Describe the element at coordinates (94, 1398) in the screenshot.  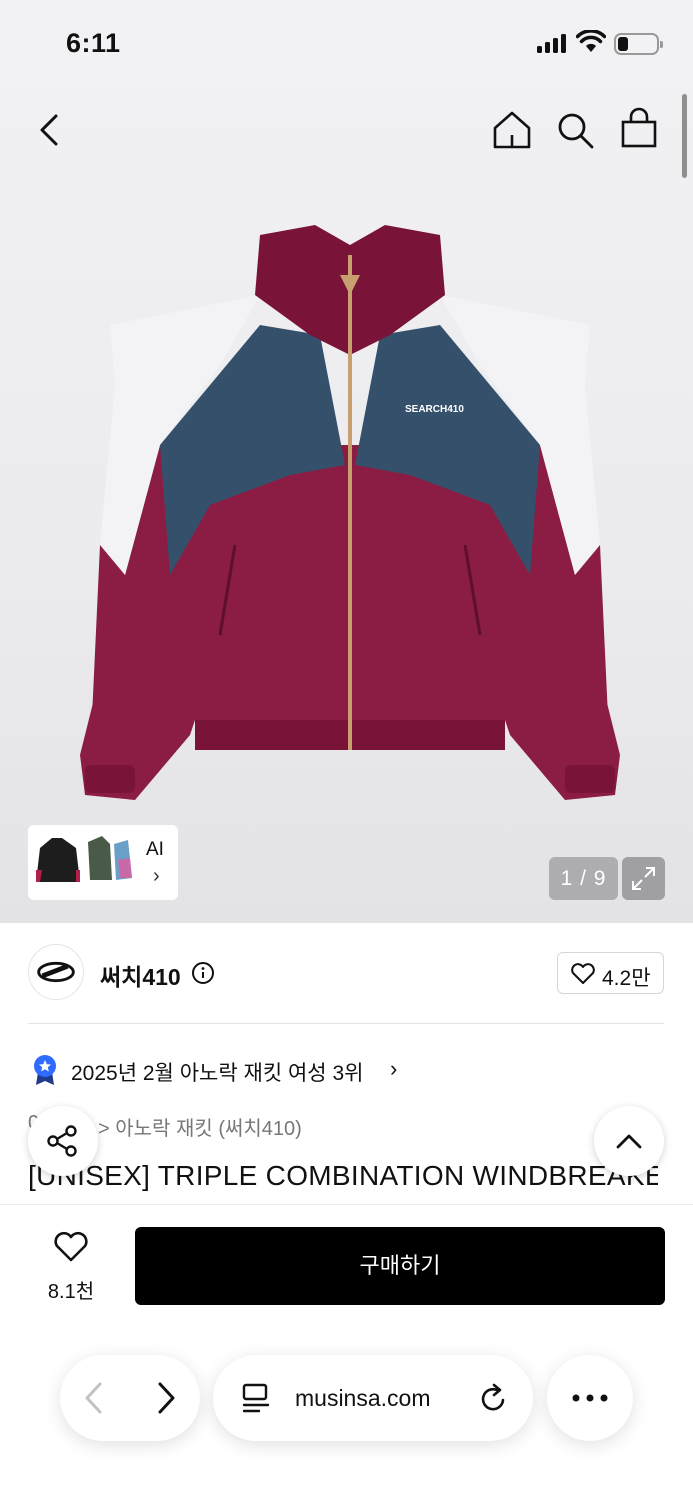
I see `browser-back-icon` at that location.